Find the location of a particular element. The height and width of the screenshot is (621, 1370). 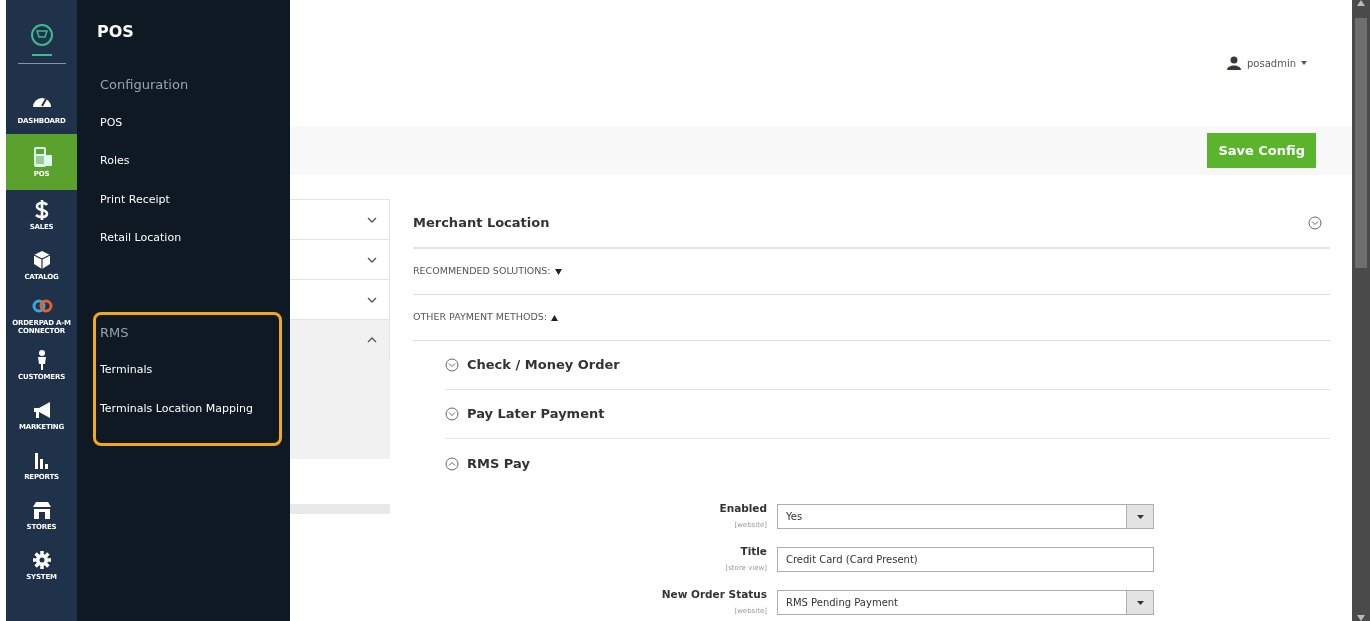

field-label: New Order Status is located at coordinates (713, 594).